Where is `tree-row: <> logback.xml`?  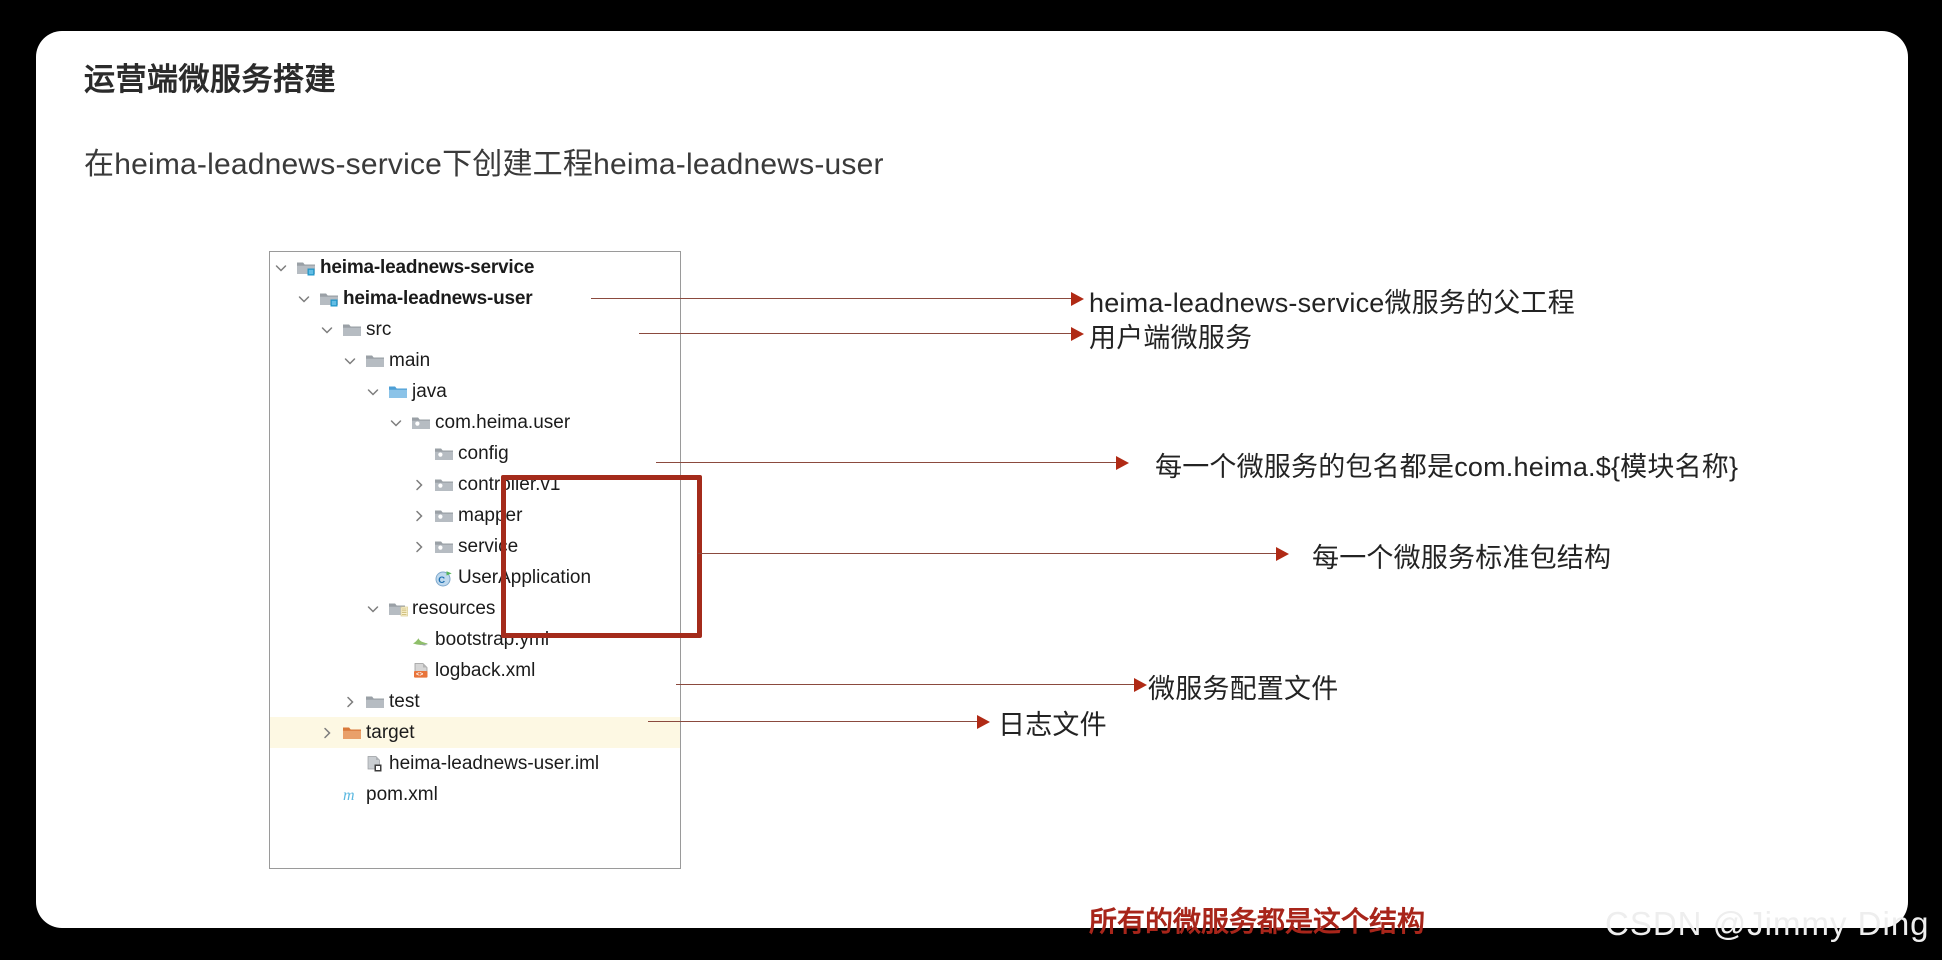 tree-row: <> logback.xml is located at coordinates (475, 670).